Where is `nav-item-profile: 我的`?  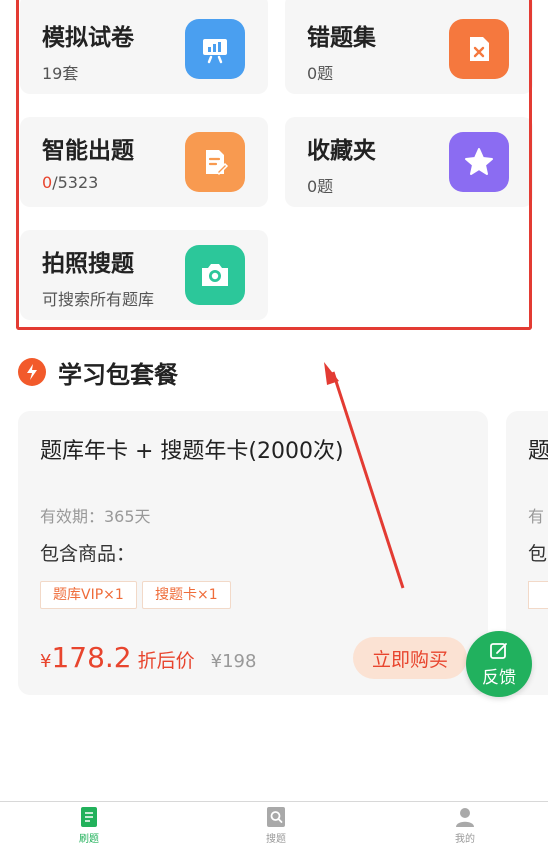
nav-item-profile: 我的 is located at coordinates (465, 825).